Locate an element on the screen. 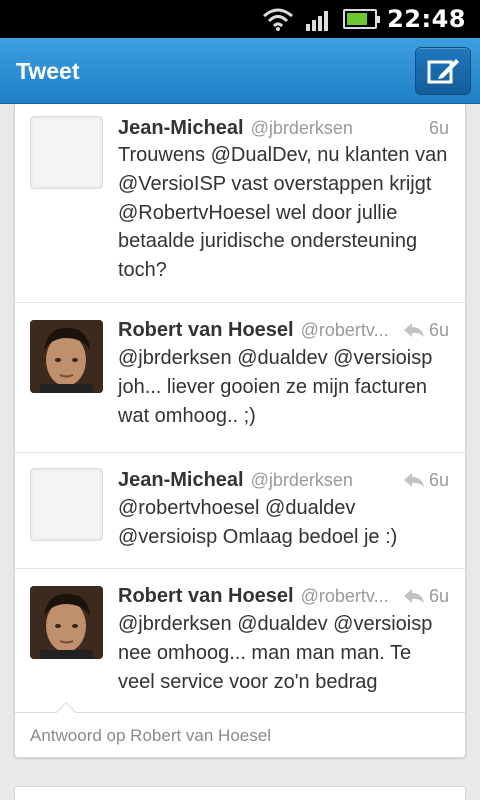 This screenshot has width=480, height=800. status-bar: 22:48 is located at coordinates (240, 19).